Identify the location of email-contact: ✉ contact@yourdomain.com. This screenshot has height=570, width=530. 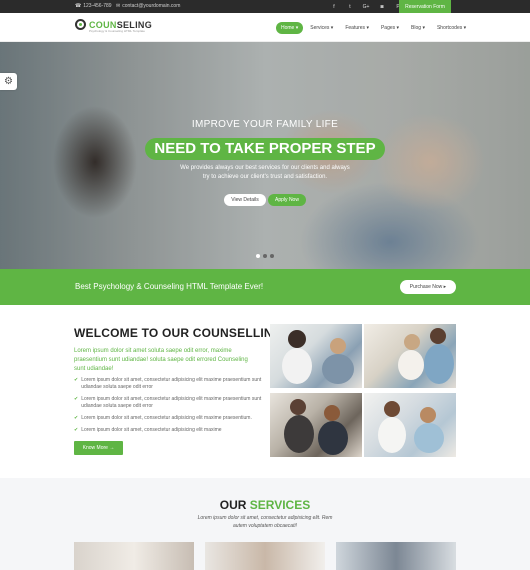
(148, 6).